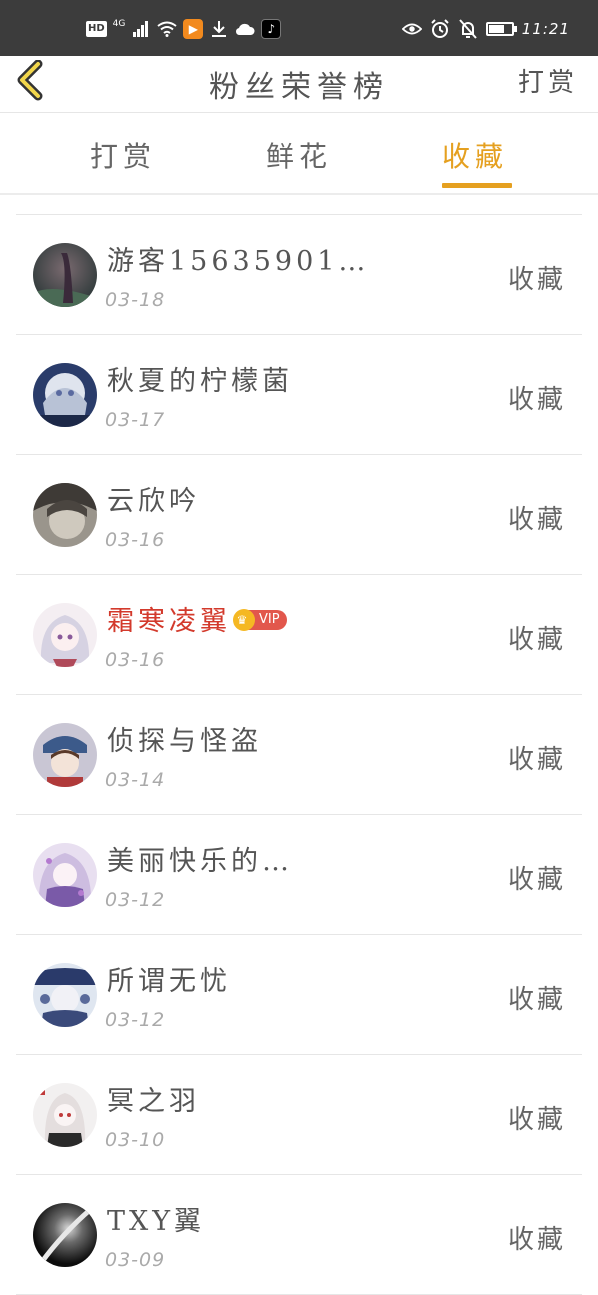 This screenshot has width=598, height=1295. Describe the element at coordinates (475, 155) in the screenshot. I see `tab-favorites: 收藏` at that location.